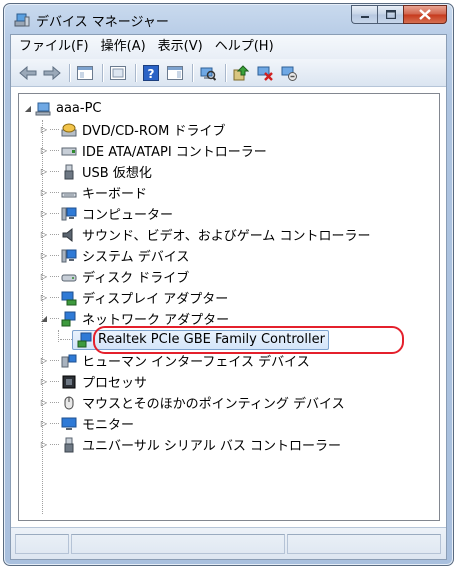  Describe the element at coordinates (69, 361) in the screenshot. I see `hid-icon` at that location.